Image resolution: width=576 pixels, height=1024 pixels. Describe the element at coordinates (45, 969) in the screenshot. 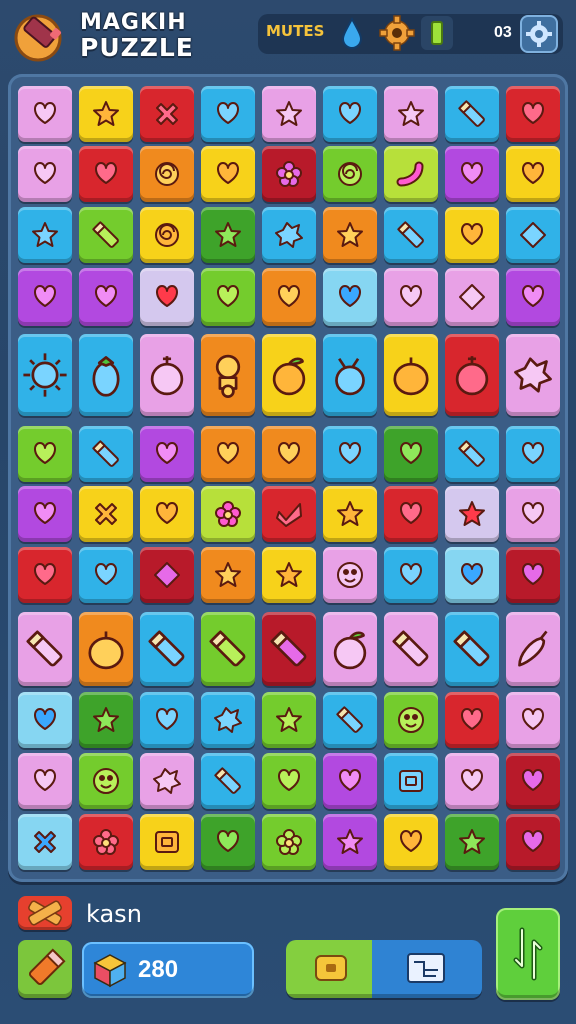

I see `pencil-tool-button` at that location.